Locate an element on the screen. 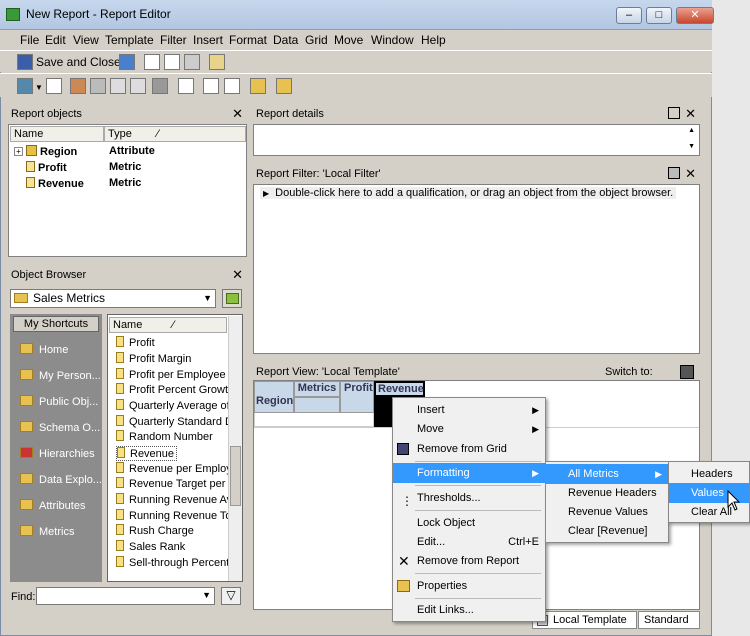  minimize-button: – is located at coordinates (629, 15).